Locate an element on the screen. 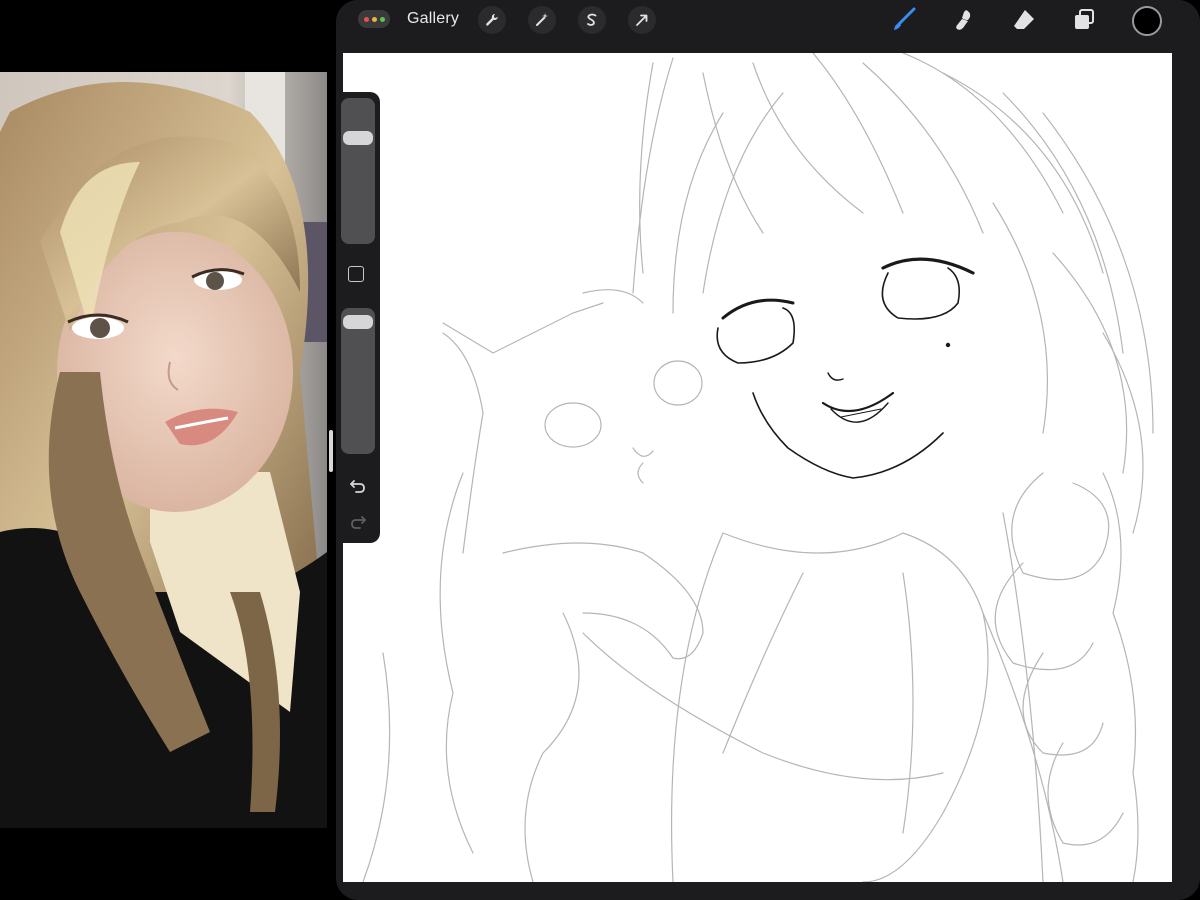 This screenshot has width=1200, height=900. transform-button is located at coordinates (642, 20).